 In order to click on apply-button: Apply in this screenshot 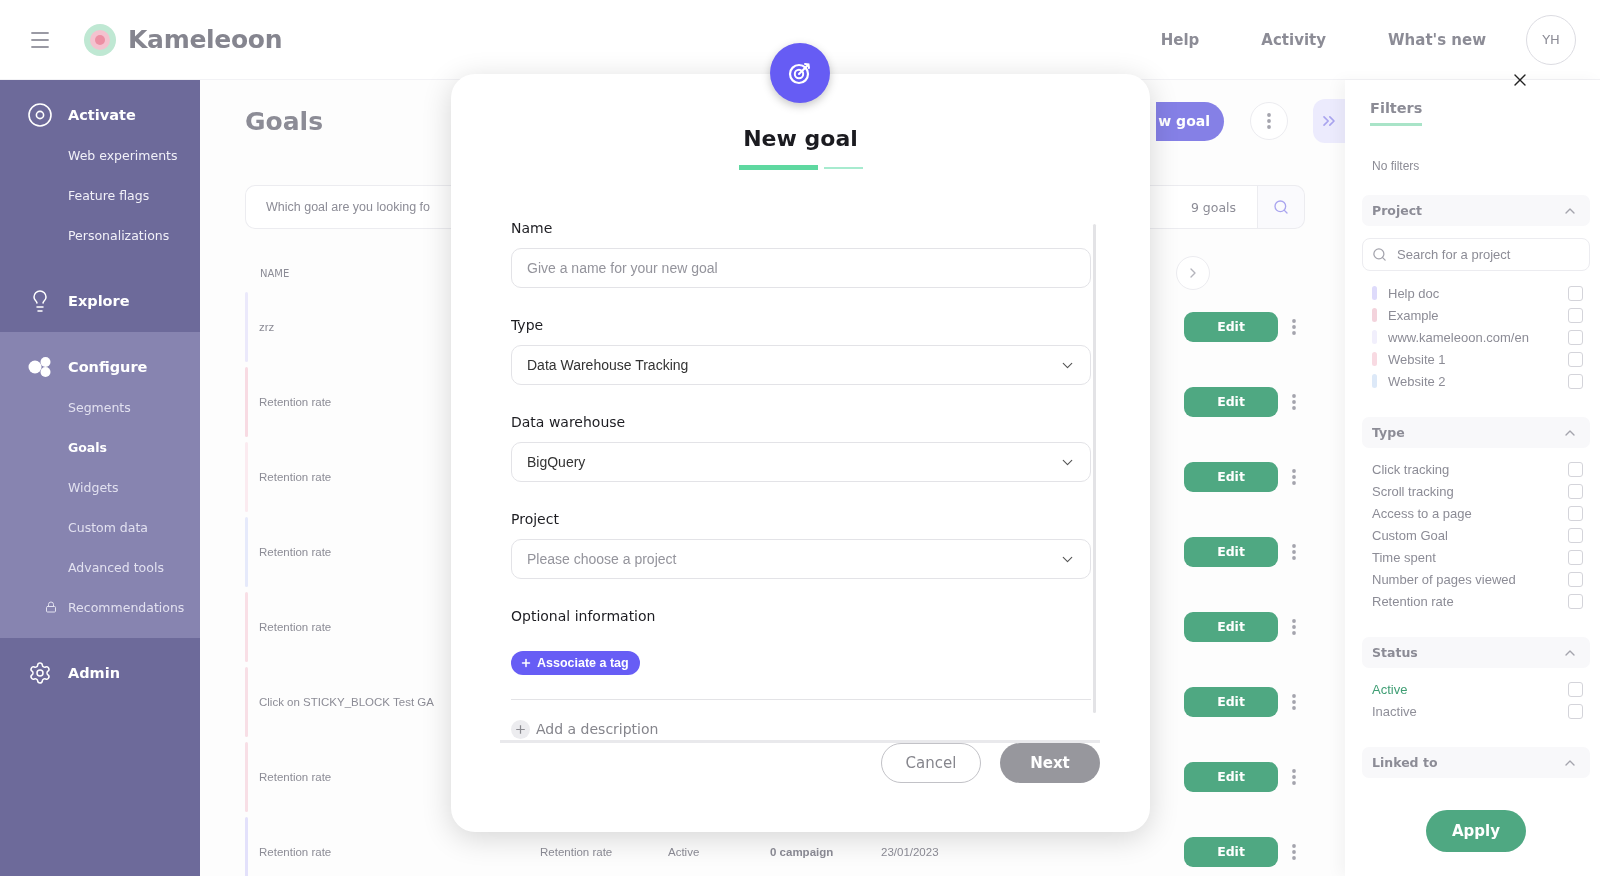, I will do `click(1476, 831)`.